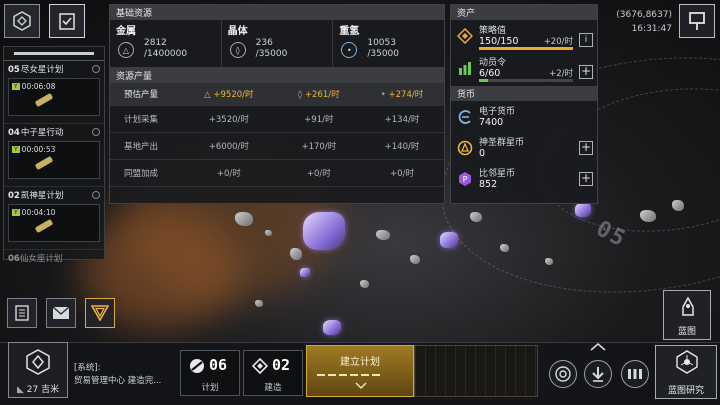 The image size is (720, 405). I want to click on mission-item: 06仙女座计划, so click(54, 258).